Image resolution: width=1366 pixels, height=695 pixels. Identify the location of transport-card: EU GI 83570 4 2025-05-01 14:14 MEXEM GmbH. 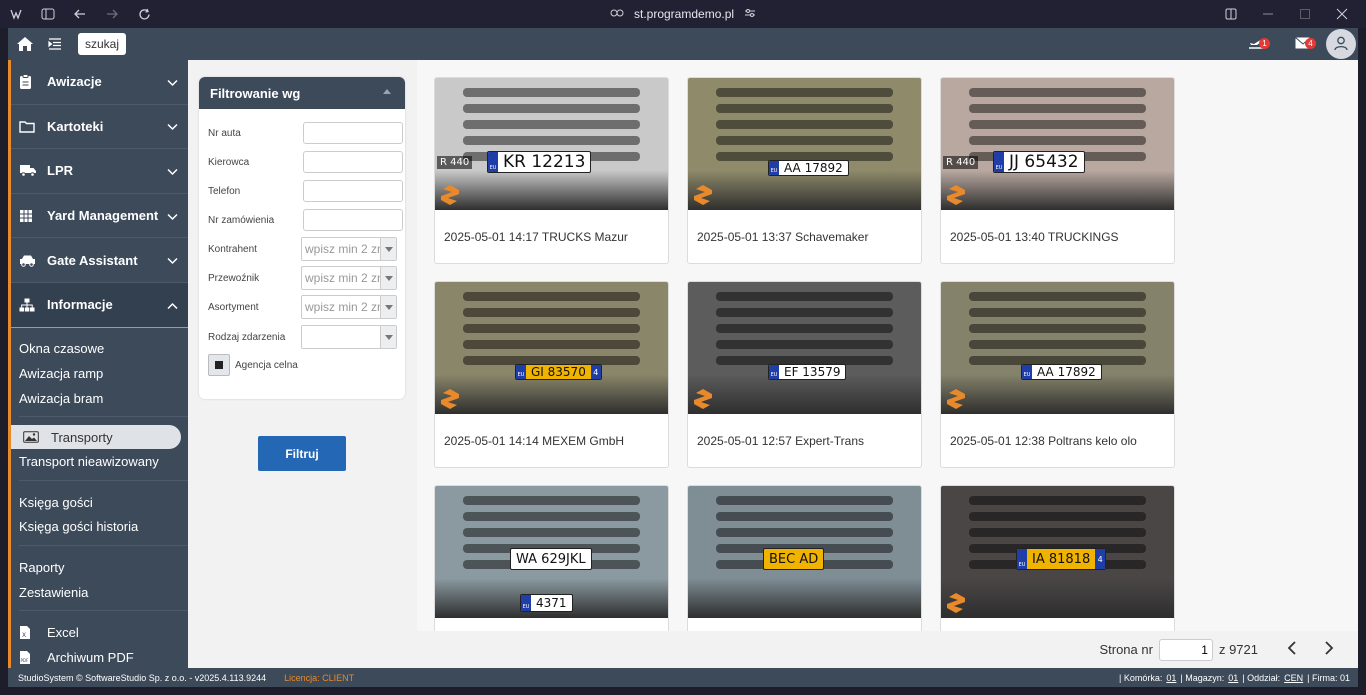
(551, 374).